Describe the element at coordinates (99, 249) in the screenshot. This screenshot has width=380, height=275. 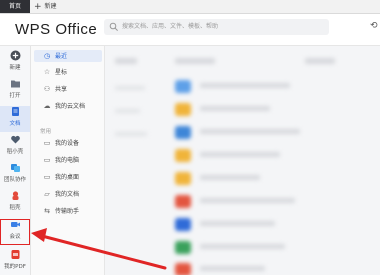
I see `annotation-arrow` at that location.